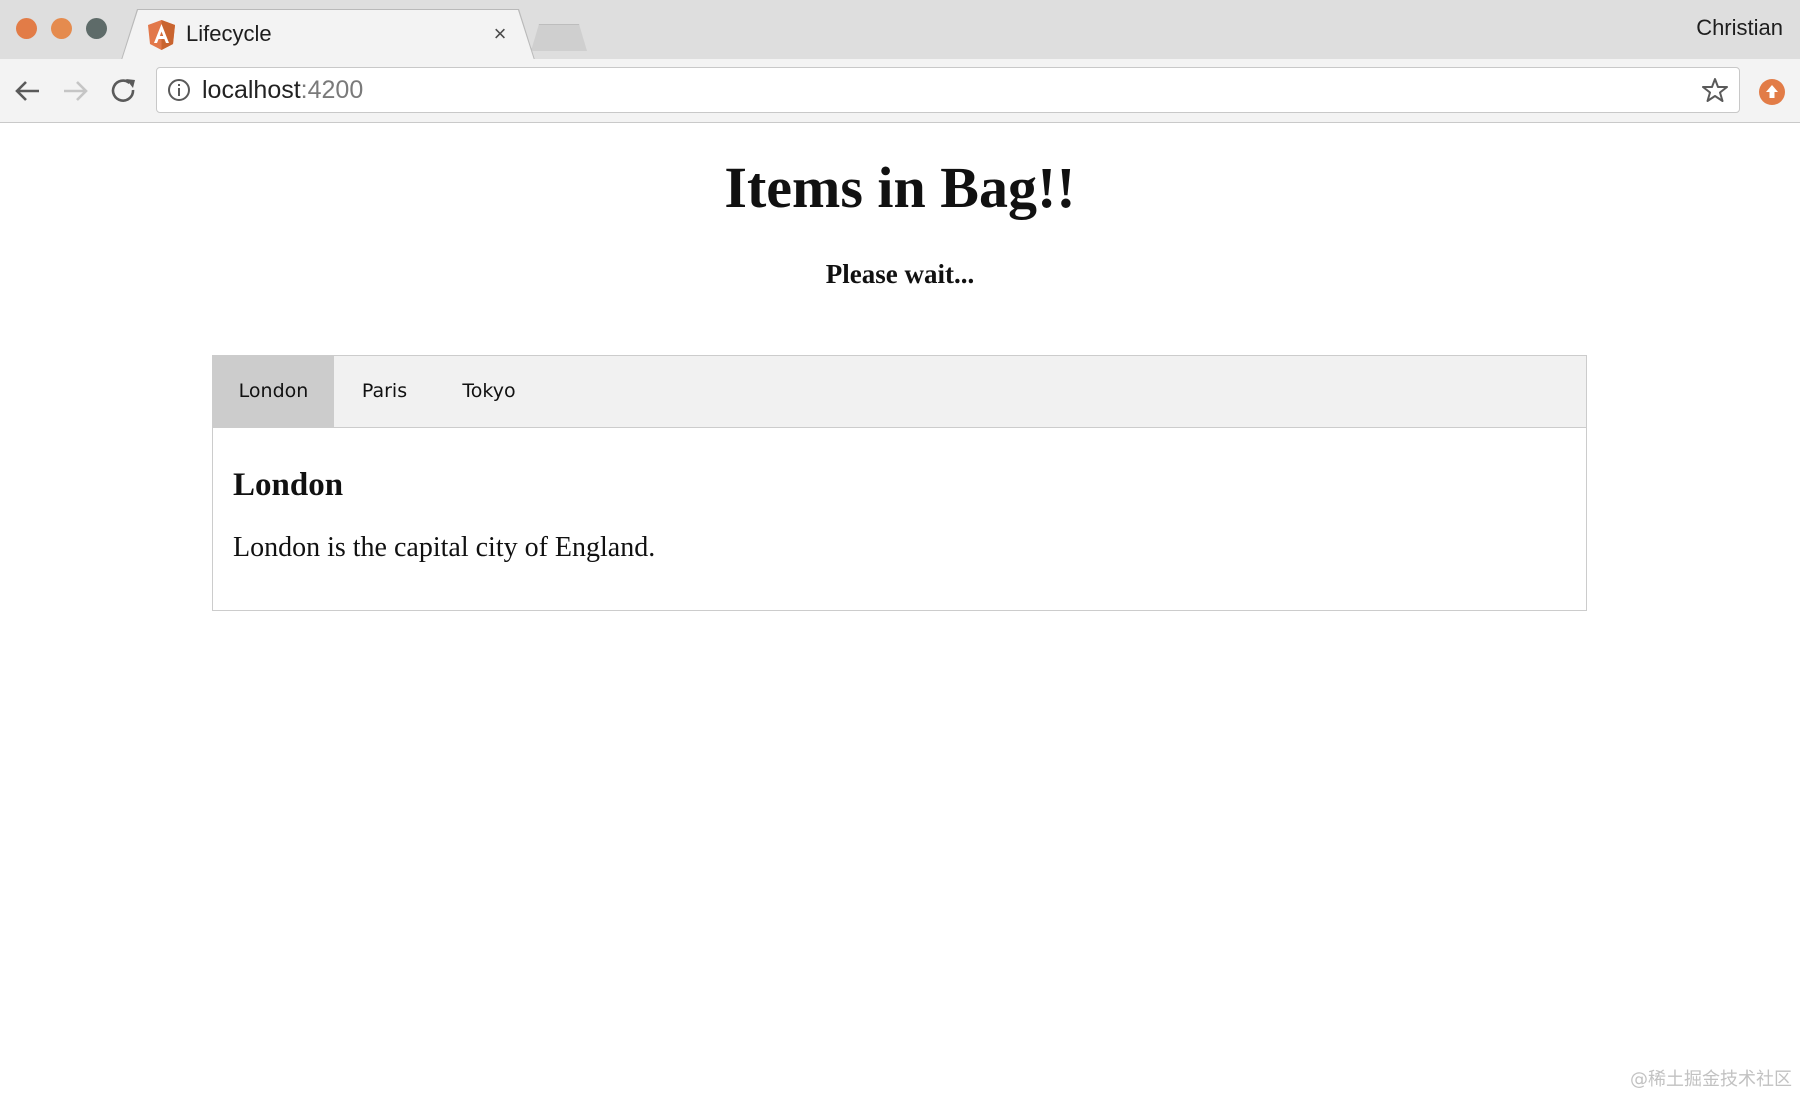 This screenshot has height=1099, width=1800. Describe the element at coordinates (96, 28) in the screenshot. I see `window-maximize-button` at that location.